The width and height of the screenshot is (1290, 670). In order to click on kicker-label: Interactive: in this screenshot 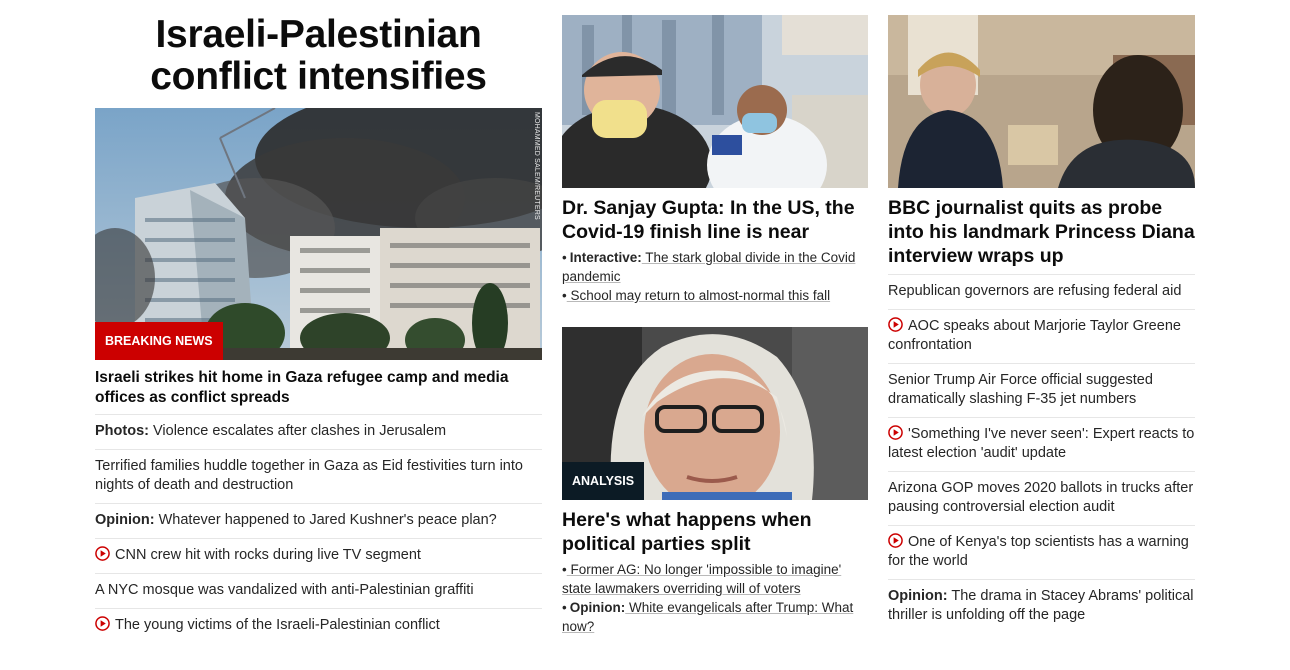, I will do `click(605, 257)`.